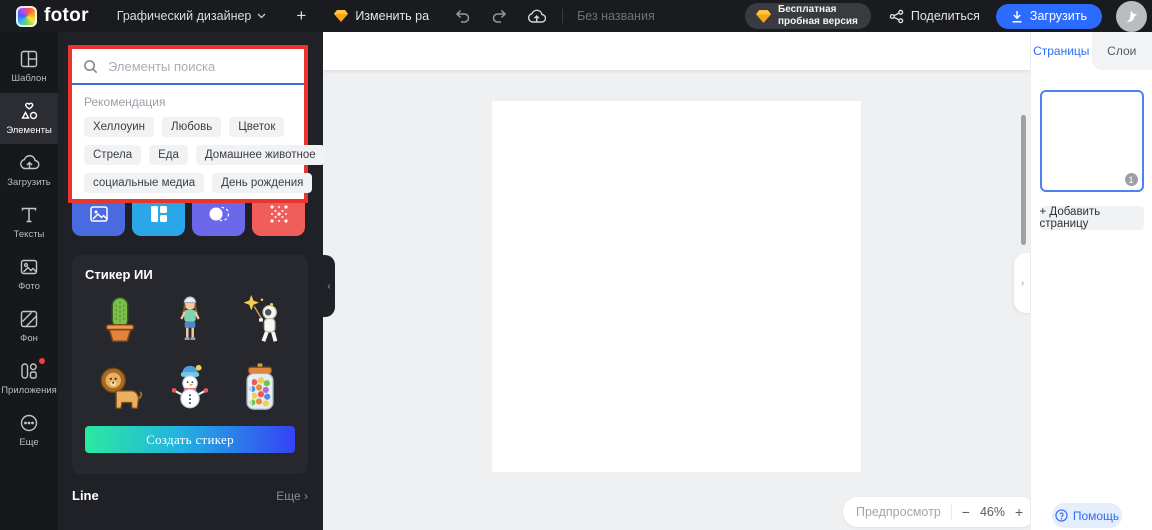 The width and height of the screenshot is (1152, 530). What do you see at coordinates (66, 15) in the screenshot?
I see `fotor-logo-text: fotor` at bounding box center [66, 15].